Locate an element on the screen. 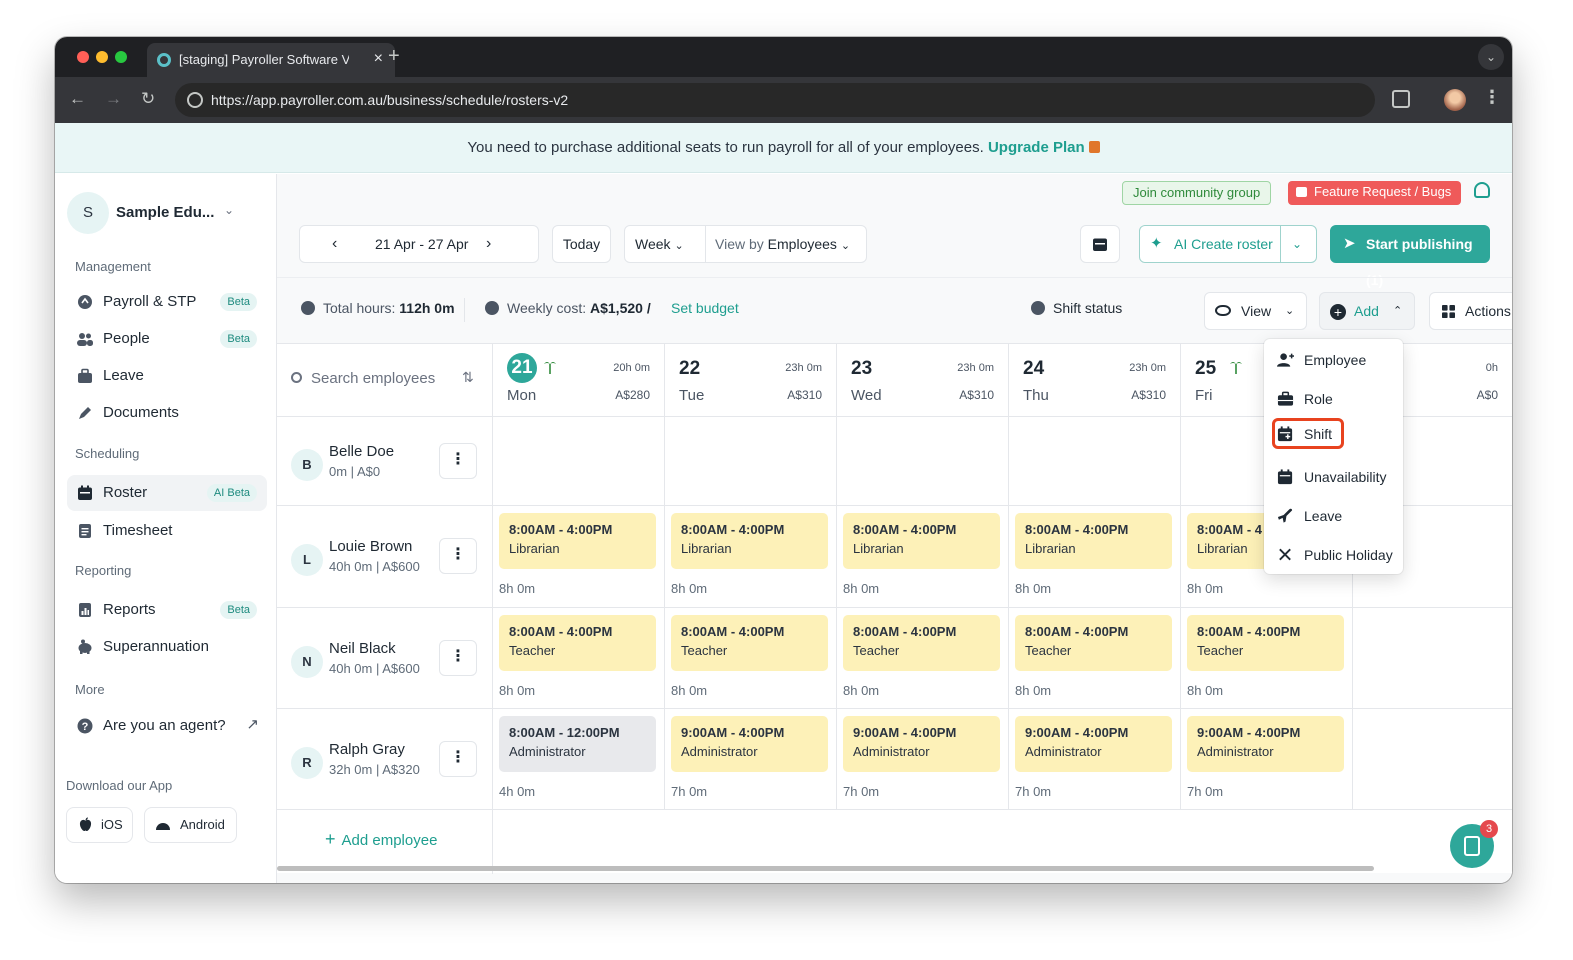 The width and height of the screenshot is (1573, 960). upgrade-plan-link: Upgrade Plan is located at coordinates (1036, 147).